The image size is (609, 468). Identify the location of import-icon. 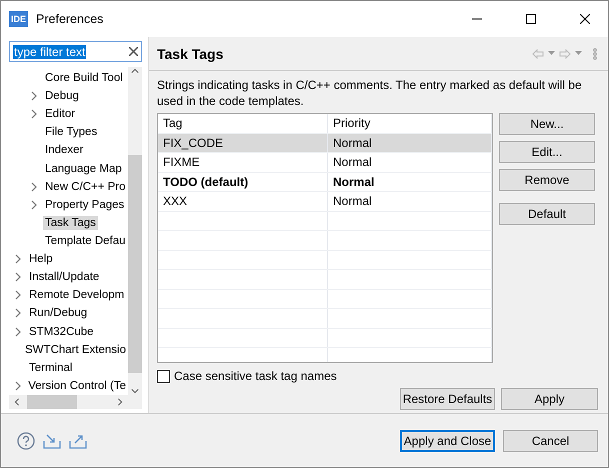
(52, 440).